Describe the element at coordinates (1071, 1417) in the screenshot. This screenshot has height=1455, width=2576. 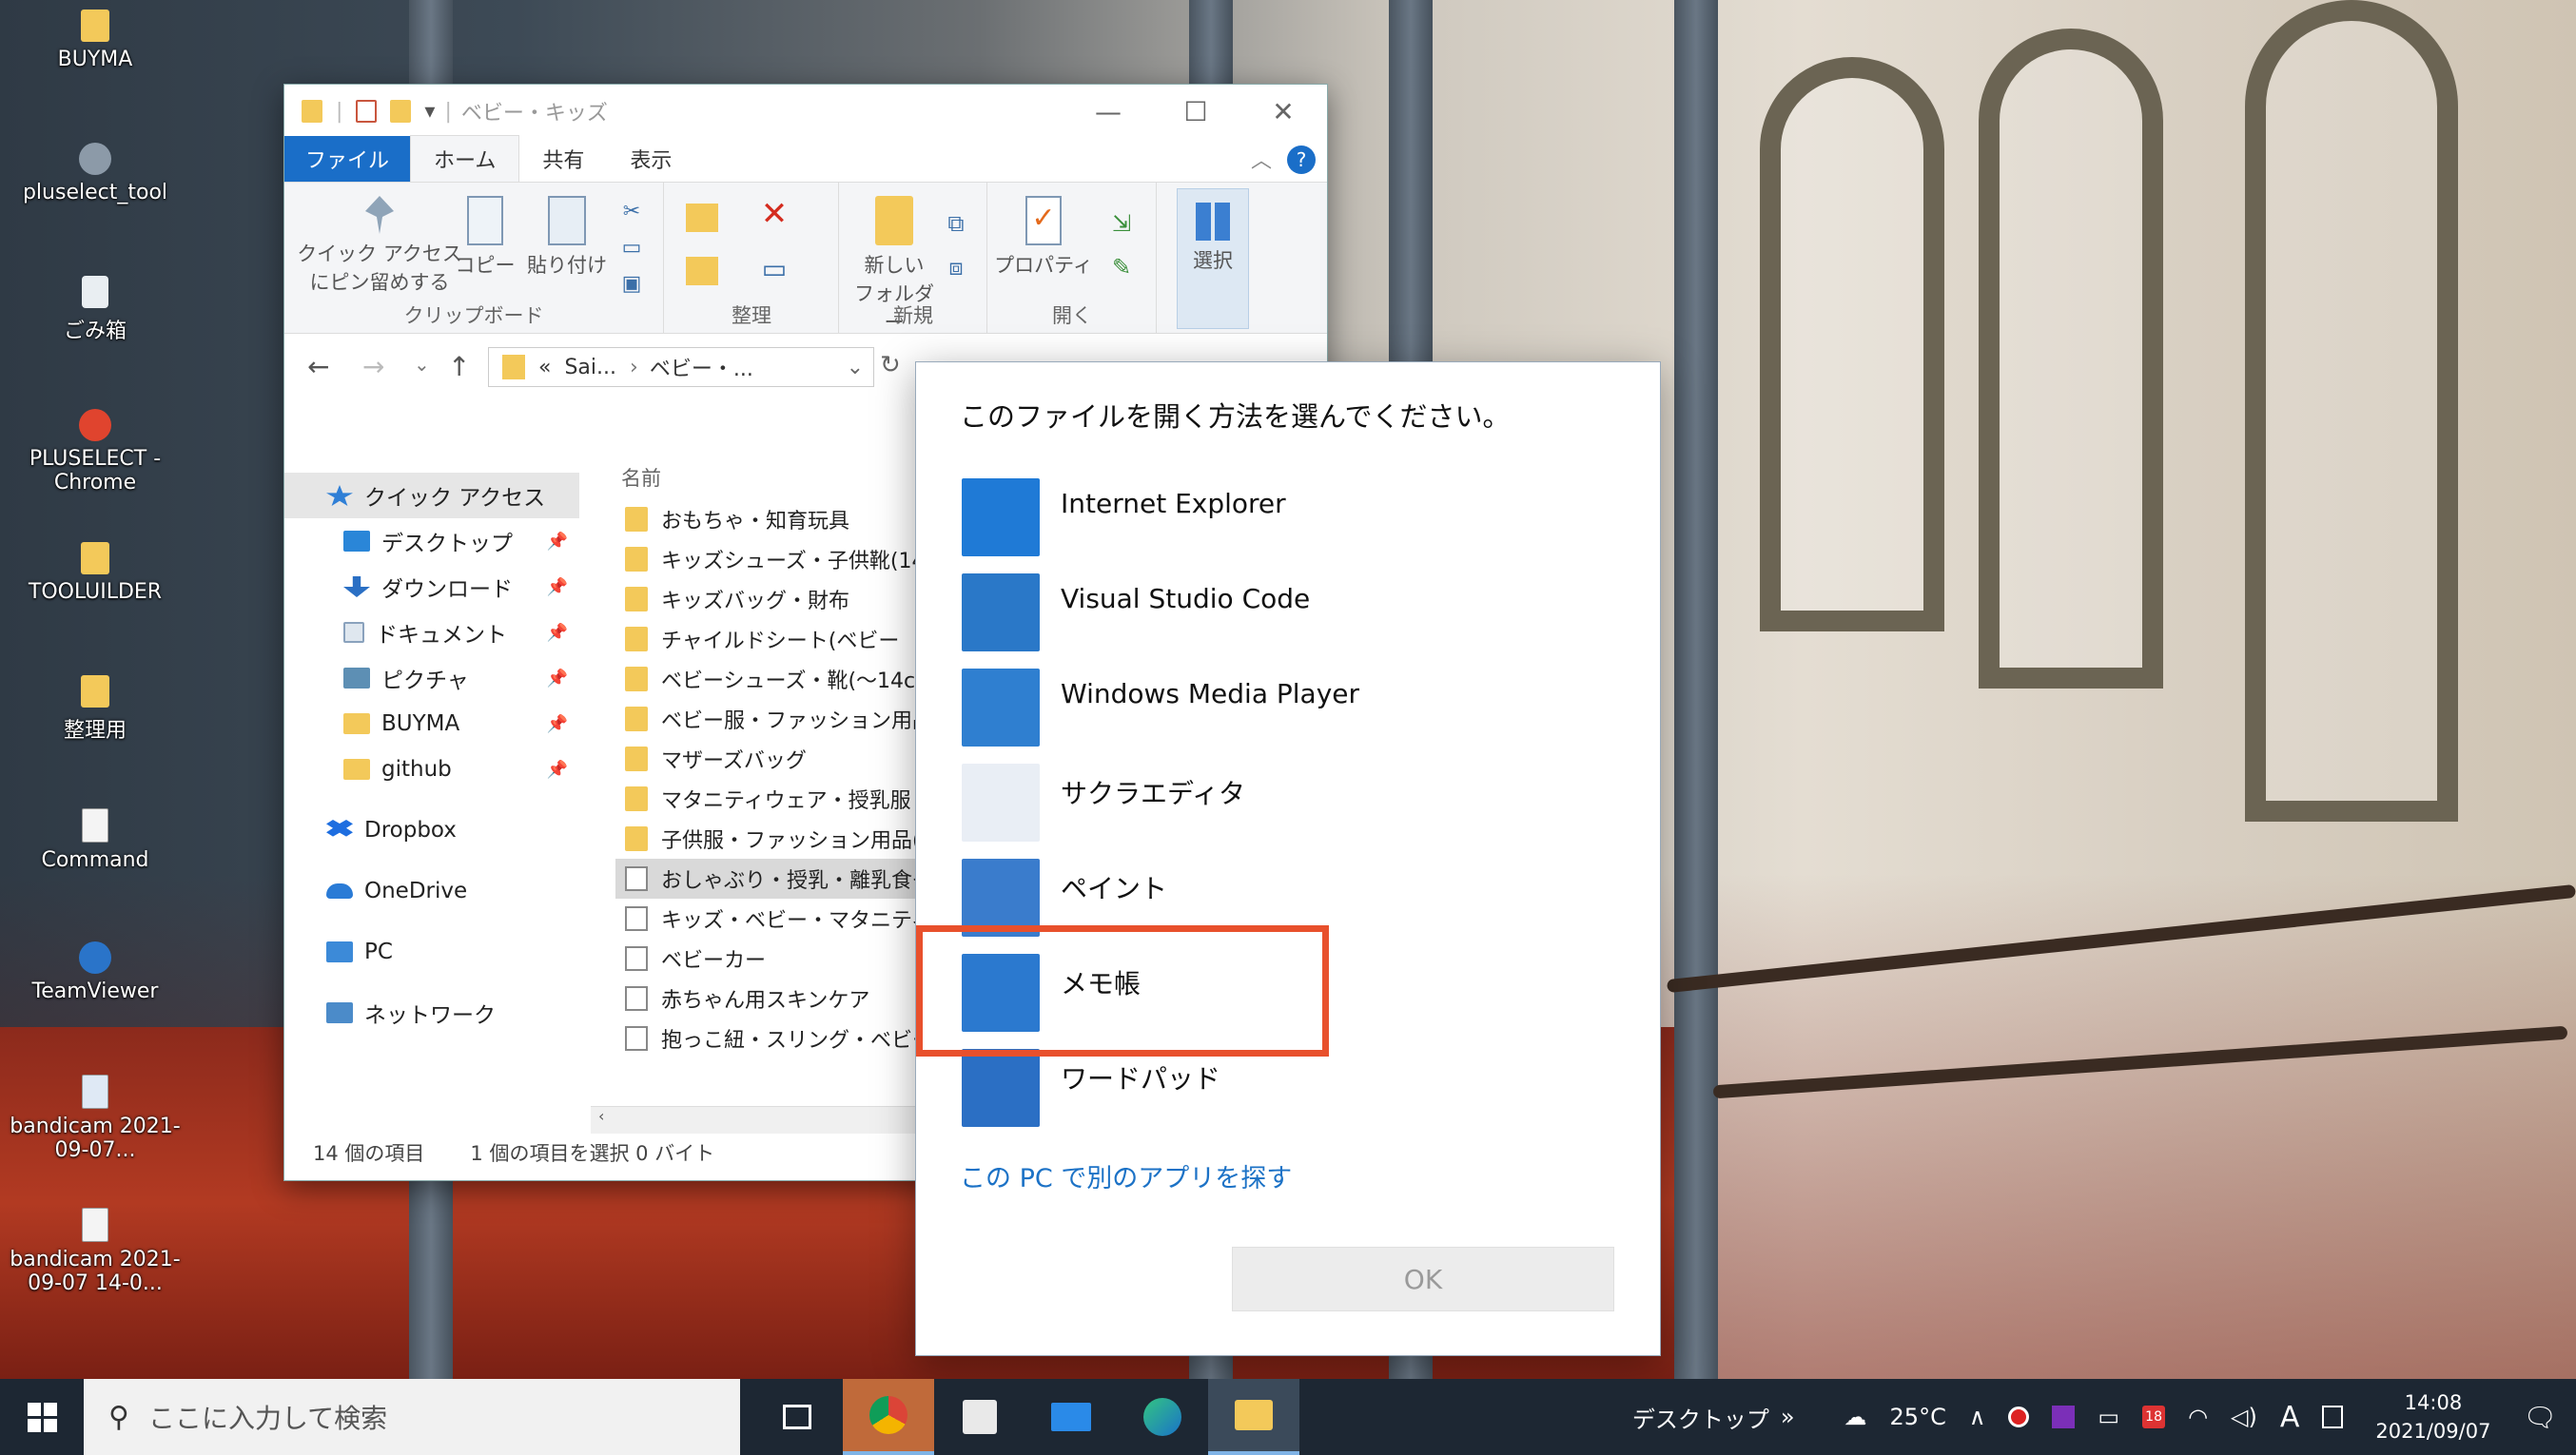
I see `taskbar-mail` at that location.